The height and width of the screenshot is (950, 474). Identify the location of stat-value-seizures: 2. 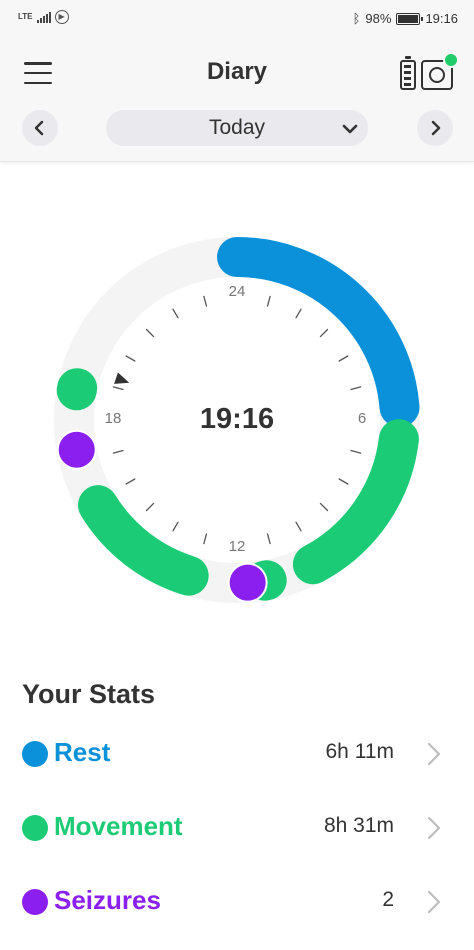
(388, 899).